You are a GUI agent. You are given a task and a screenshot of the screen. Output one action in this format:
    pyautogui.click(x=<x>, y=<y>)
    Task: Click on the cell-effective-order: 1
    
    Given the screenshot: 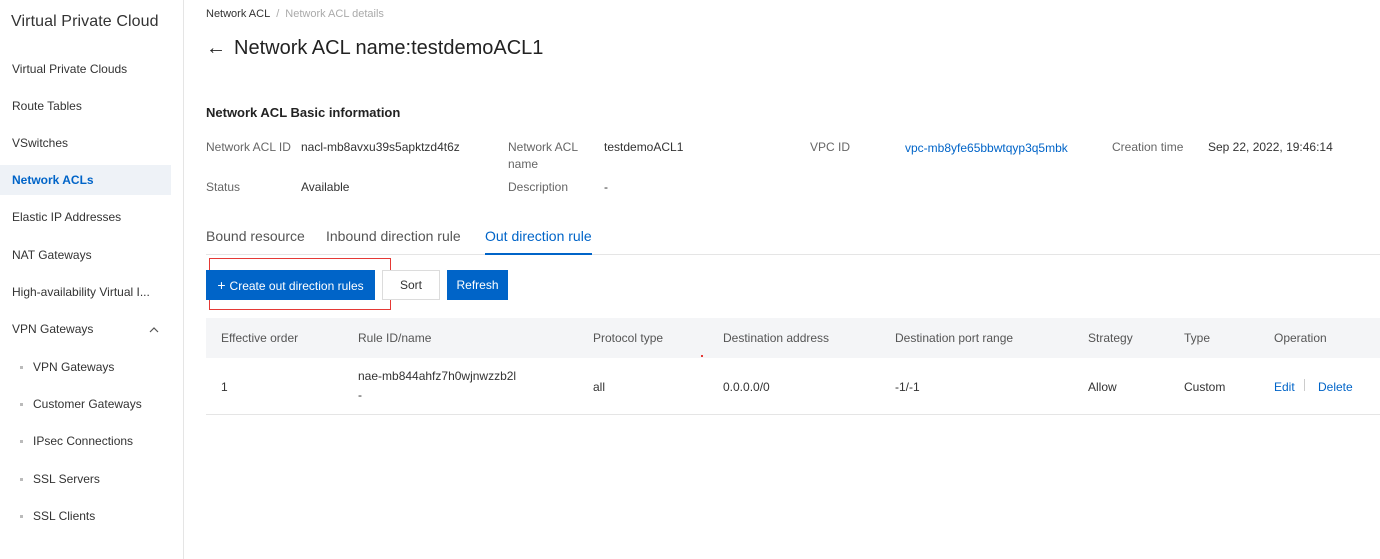 What is the action you would take?
    pyautogui.click(x=224, y=387)
    